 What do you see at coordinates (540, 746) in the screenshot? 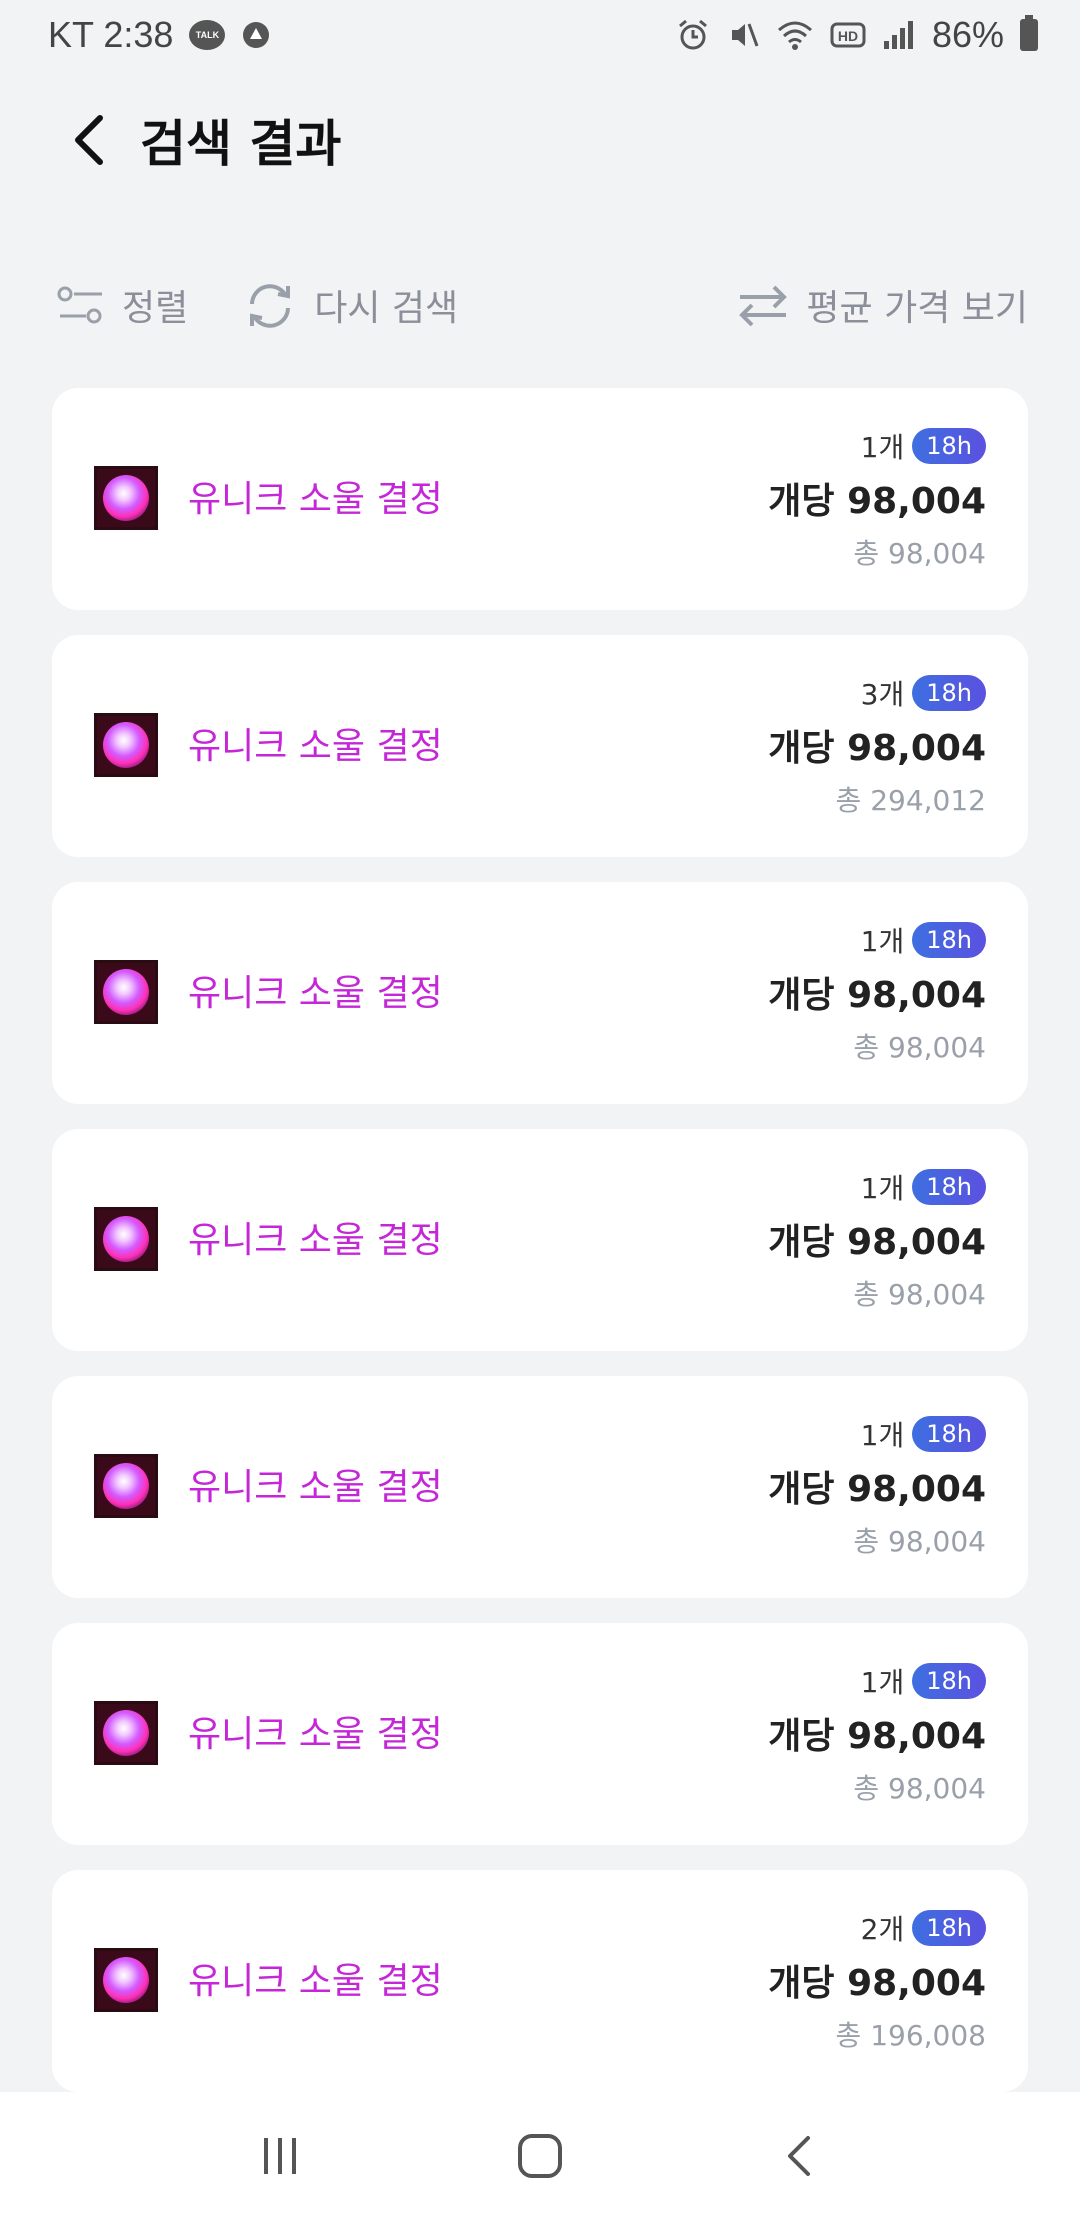
I see `list-item: 유니크 소울 결정 3개 18h 개당 98,004 총 294,012` at bounding box center [540, 746].